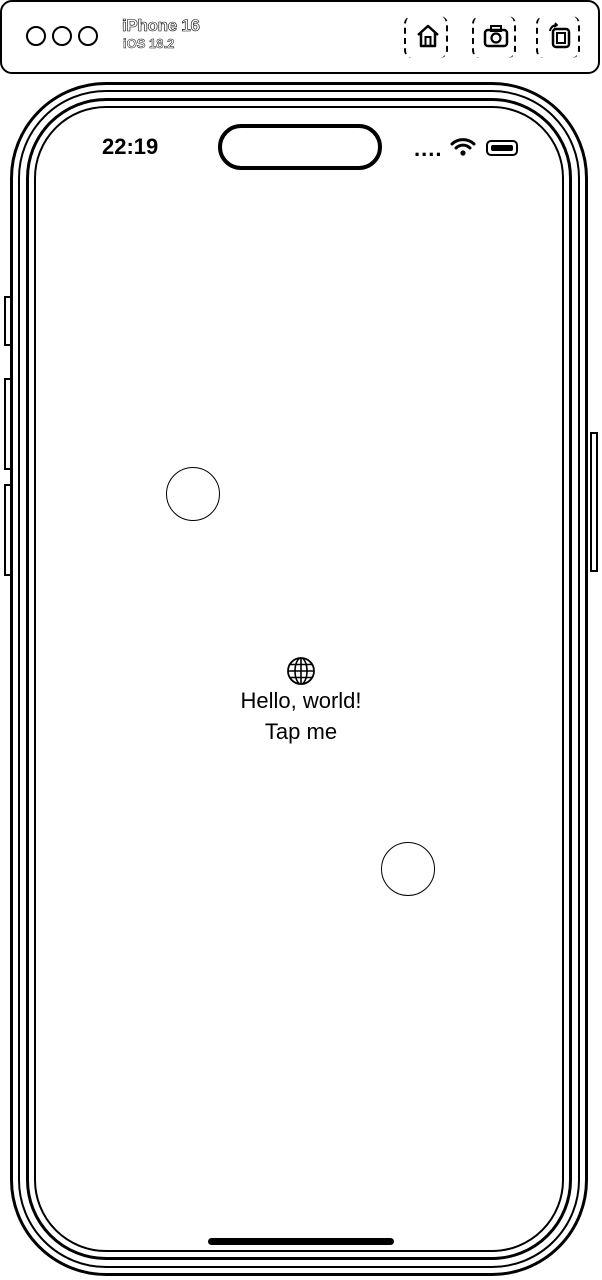  What do you see at coordinates (301, 700) in the screenshot?
I see `greeting-text: Hello, world!` at bounding box center [301, 700].